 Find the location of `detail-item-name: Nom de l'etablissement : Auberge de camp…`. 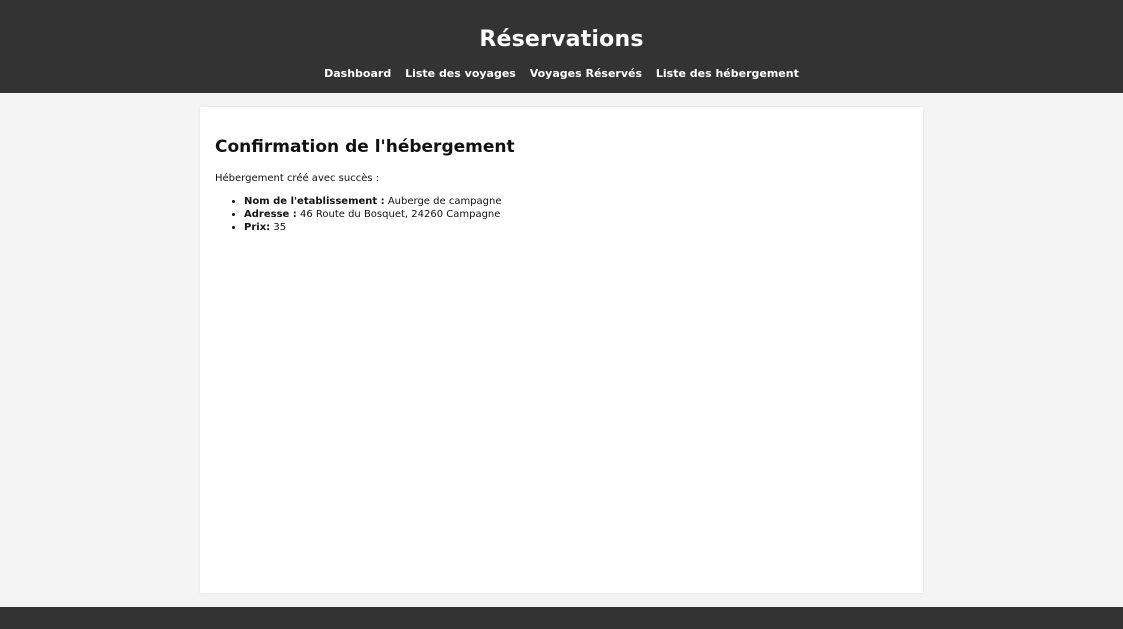

detail-item-name: Nom de l'etablissement : Auberge de camp… is located at coordinates (576, 201).